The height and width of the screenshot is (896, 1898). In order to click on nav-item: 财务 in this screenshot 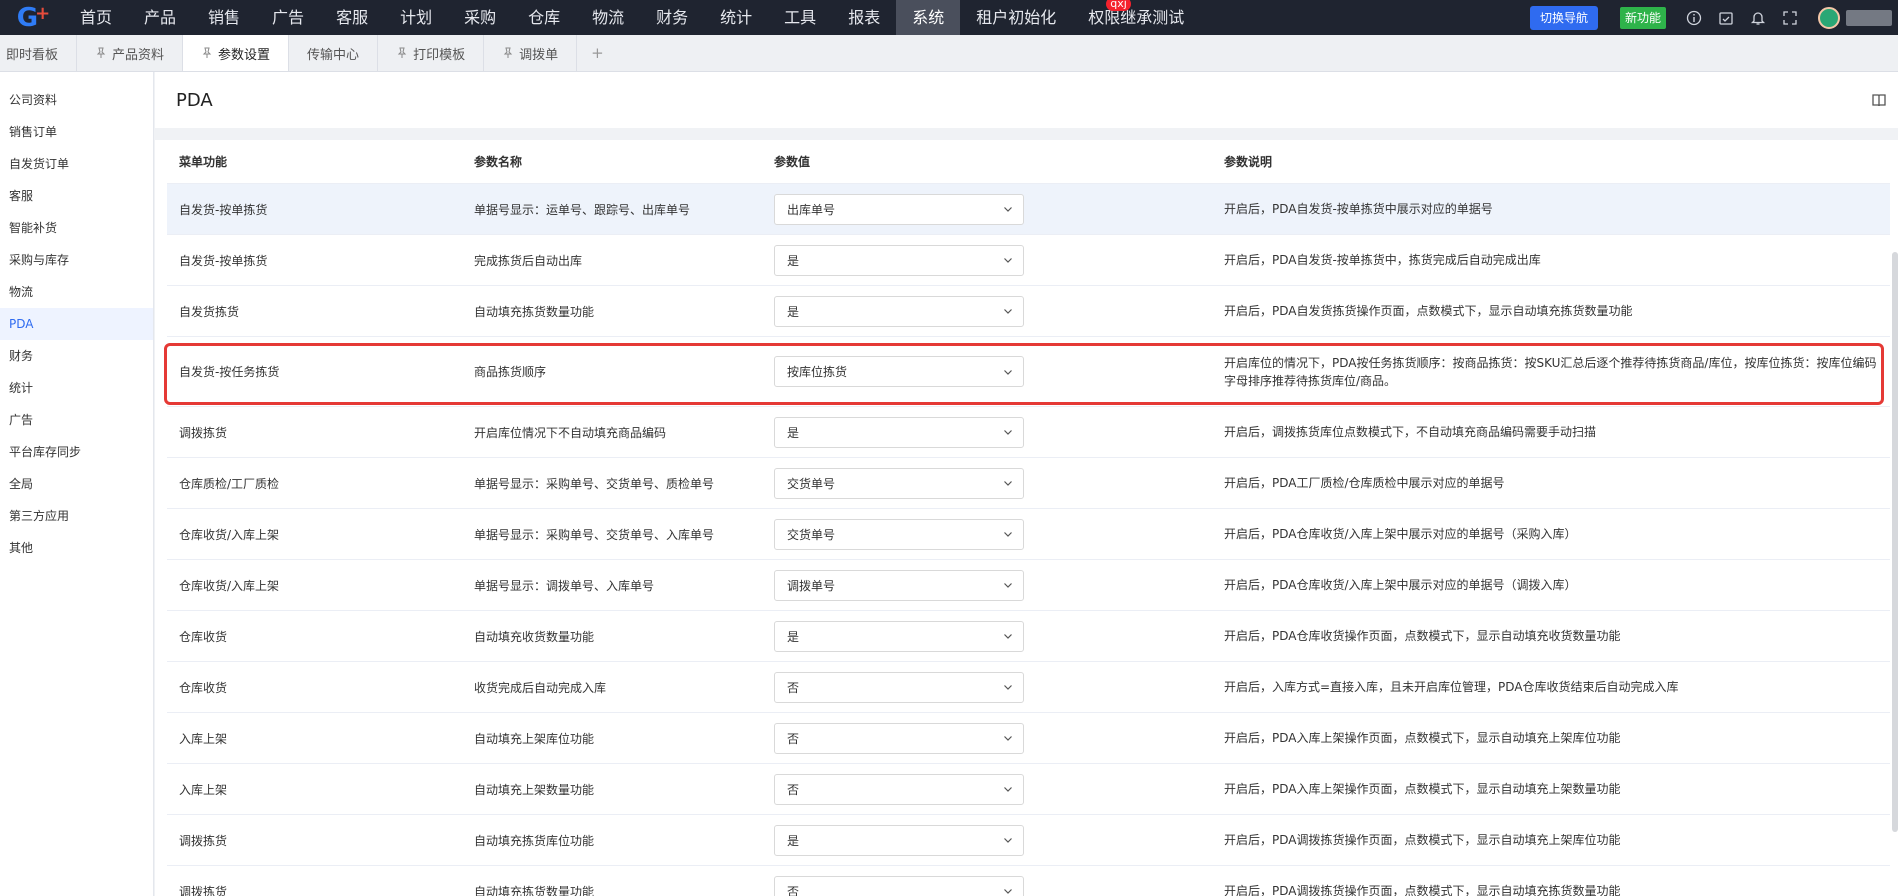, I will do `click(672, 17)`.